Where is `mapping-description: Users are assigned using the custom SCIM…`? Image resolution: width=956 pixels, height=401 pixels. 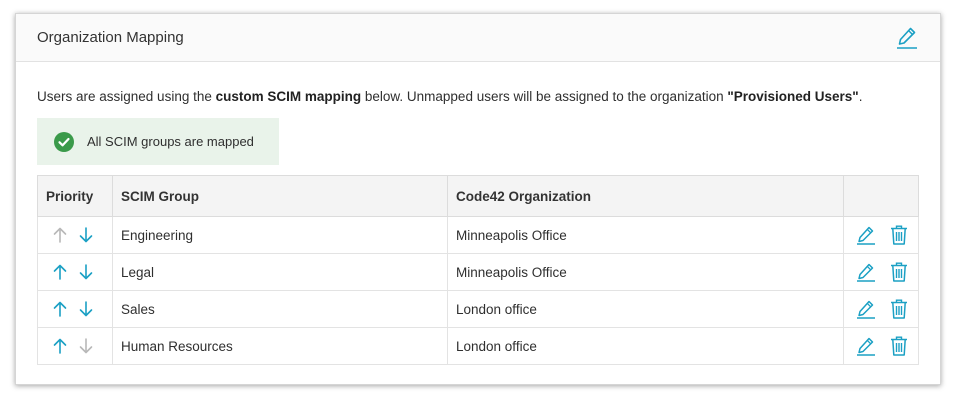 mapping-description: Users are assigned using the custom SCIM… is located at coordinates (478, 96).